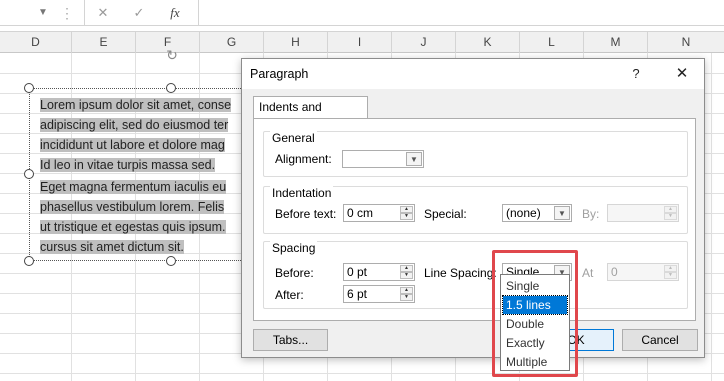 The height and width of the screenshot is (381, 724). I want to click on text-line: cursus sit amet dictum sit., so click(112, 247).